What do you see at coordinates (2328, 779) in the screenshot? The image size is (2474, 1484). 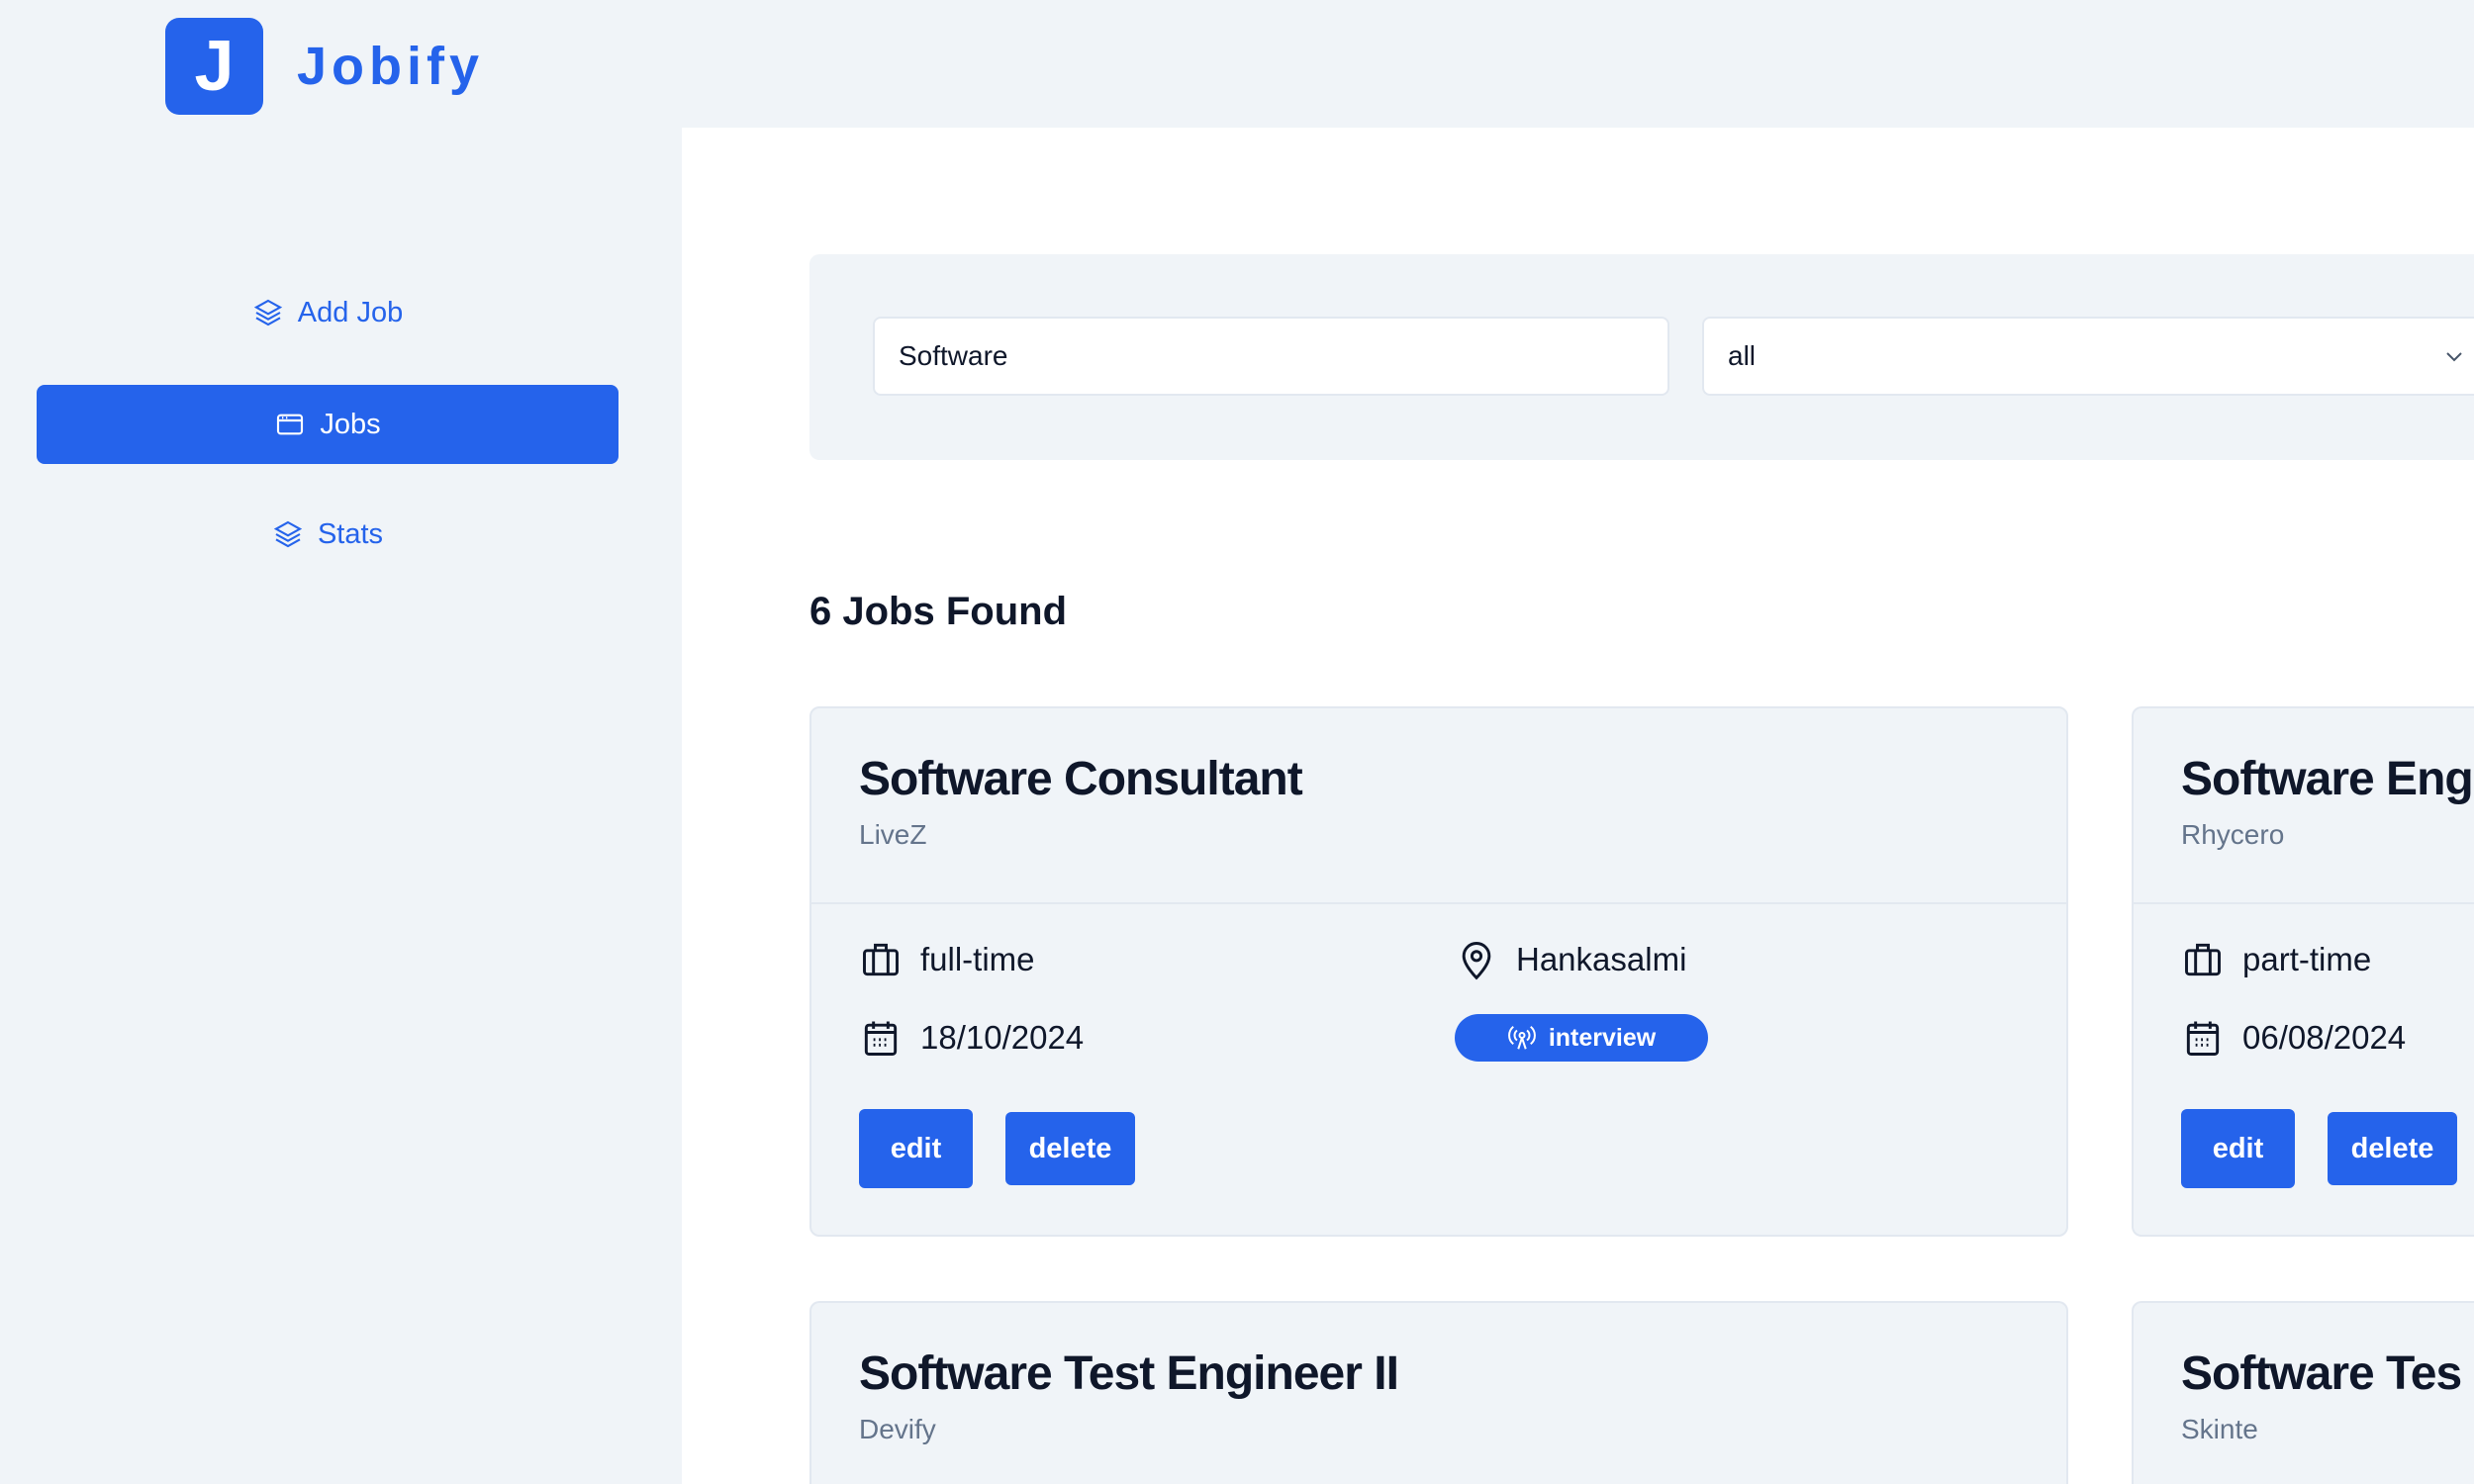 I see `job-title: Software Eng` at bounding box center [2328, 779].